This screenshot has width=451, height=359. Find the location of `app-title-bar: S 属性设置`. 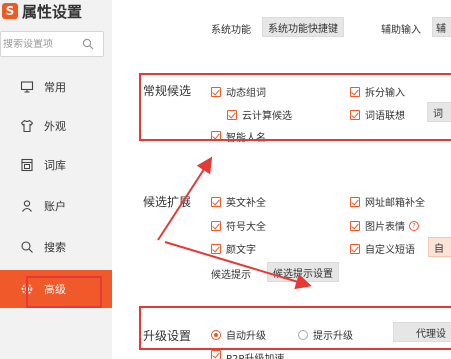

app-title-bar: S 属性设置 is located at coordinates (56, 11).